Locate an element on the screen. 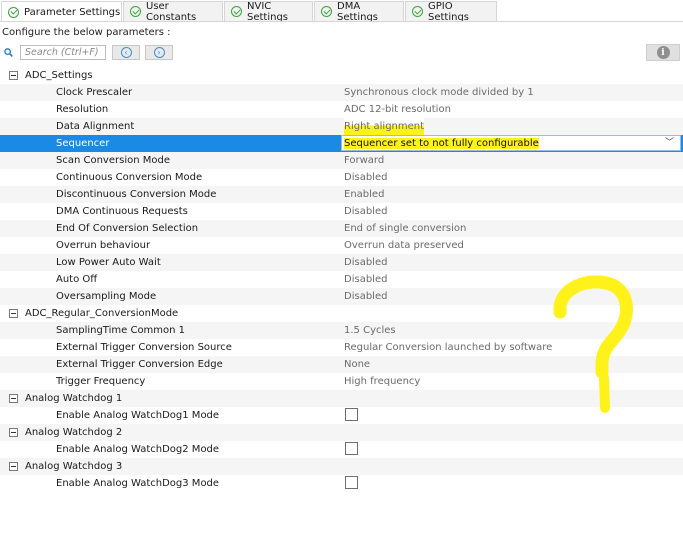  param-value: Synchronous clock mode divided by 1 is located at coordinates (439, 92).